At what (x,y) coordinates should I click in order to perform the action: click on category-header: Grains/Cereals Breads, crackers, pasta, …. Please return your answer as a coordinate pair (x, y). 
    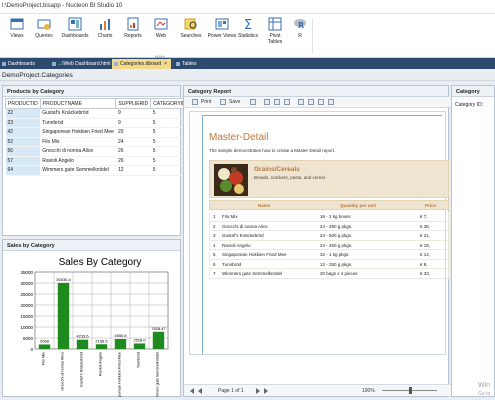
    Looking at the image, I should click on (329, 179).